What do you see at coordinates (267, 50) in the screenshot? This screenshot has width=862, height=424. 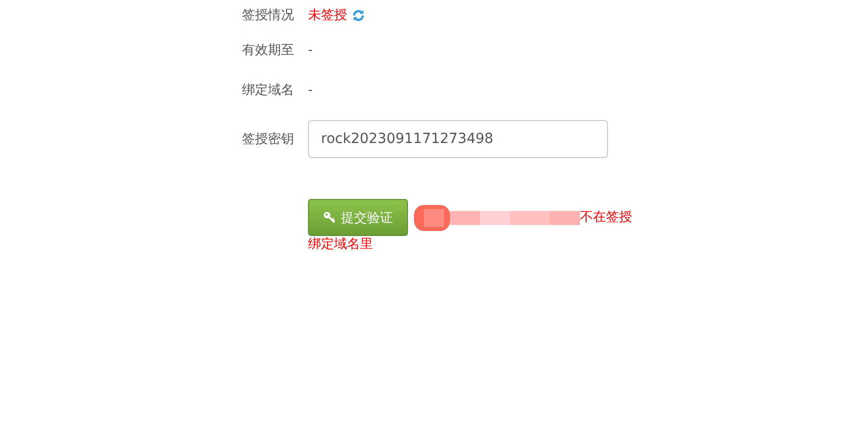 I see `field-label: 有效期至` at bounding box center [267, 50].